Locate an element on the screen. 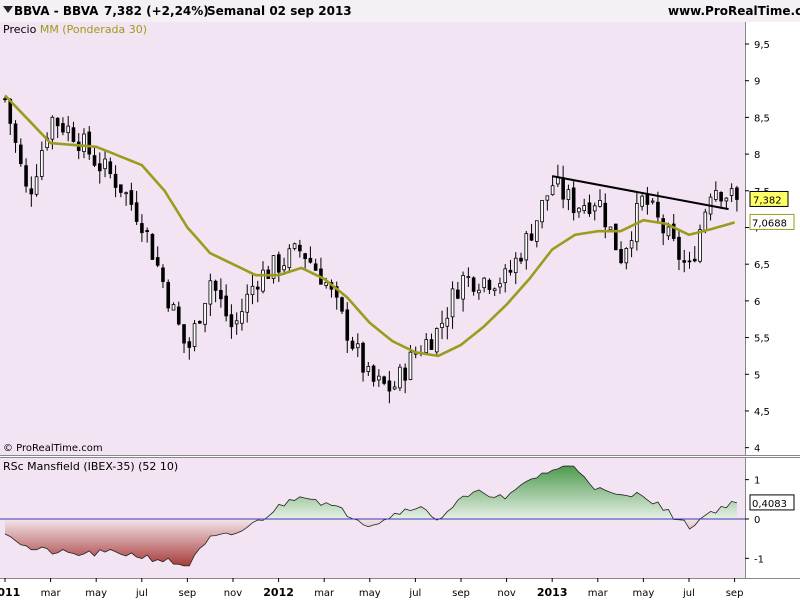 Image resolution: width=800 pixels, height=601 pixels. rsc-y-tick-label: 0 is located at coordinates (757, 520).